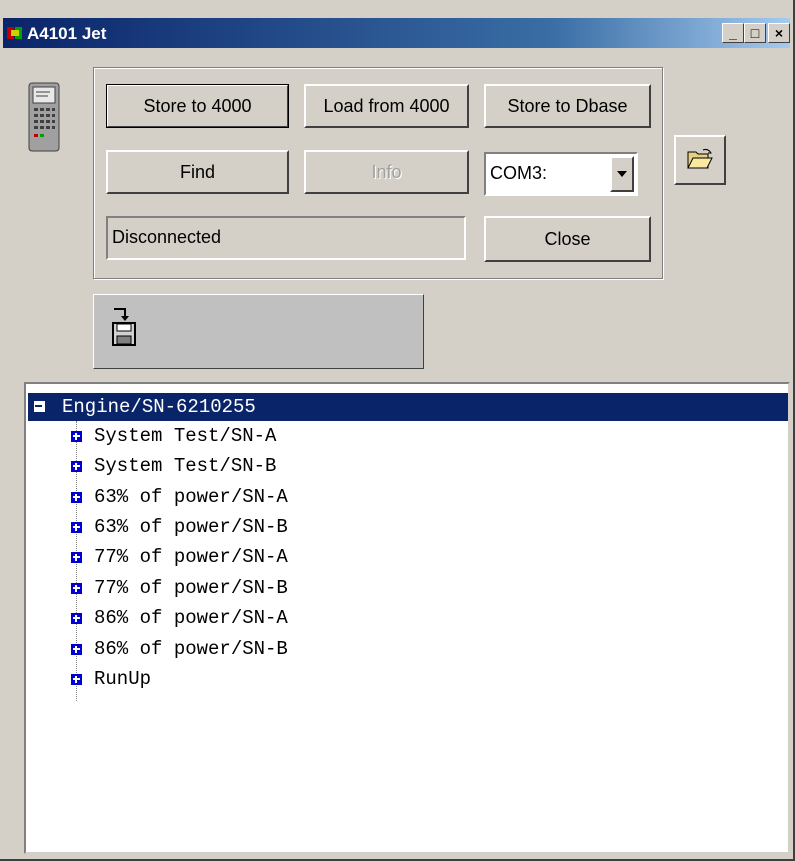  What do you see at coordinates (191, 618) in the screenshot?
I see `tree-item: 86% of power/SN-A` at bounding box center [191, 618].